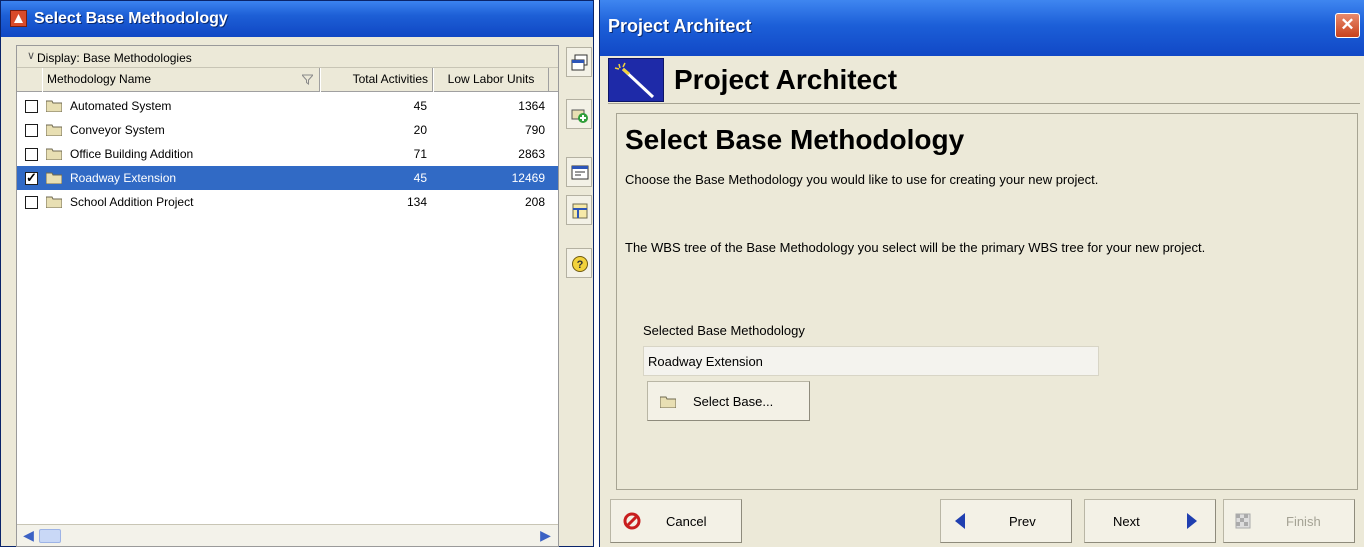 This screenshot has height=547, width=1364. What do you see at coordinates (307, 79) in the screenshot?
I see `filter-icon` at bounding box center [307, 79].